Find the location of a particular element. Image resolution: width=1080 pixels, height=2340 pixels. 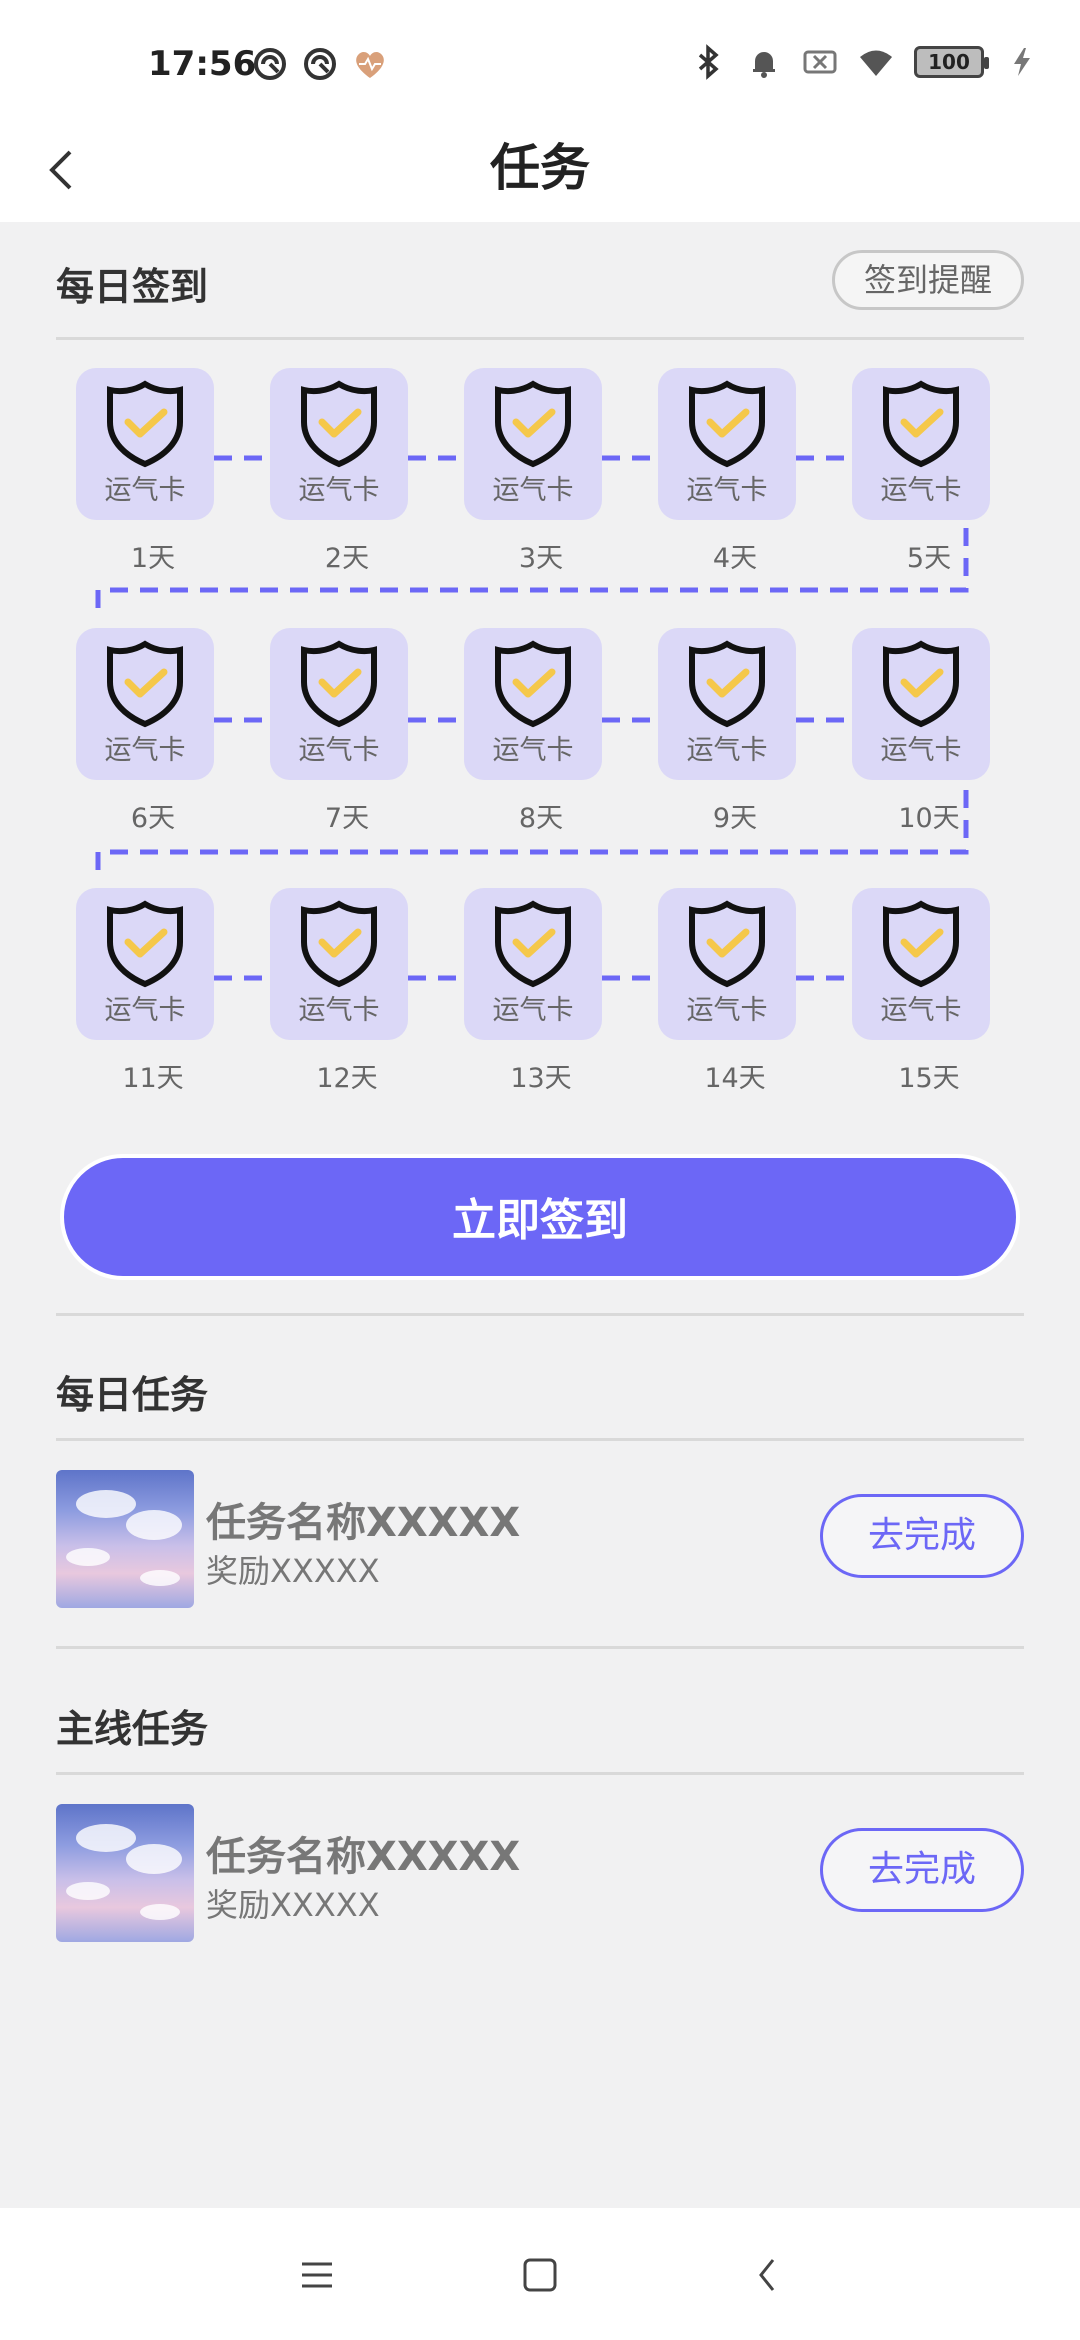

checkin-day-label: 13天 is located at coordinates (541, 1078).